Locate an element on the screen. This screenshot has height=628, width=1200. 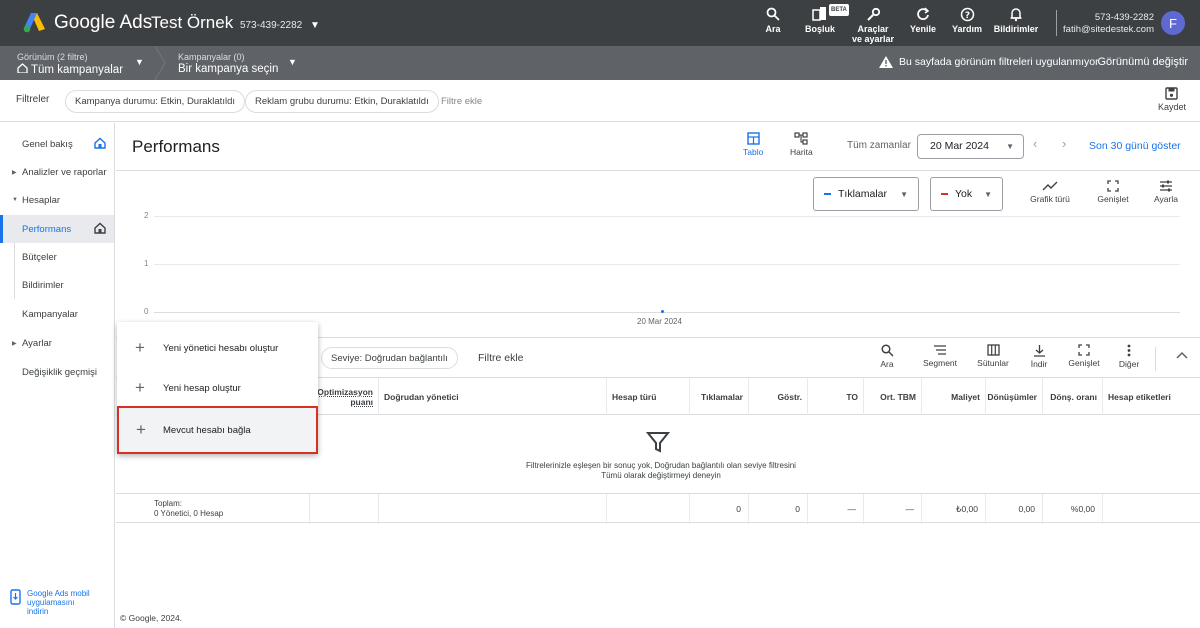
metric-1-color-swatch is located at coordinates (827, 194).